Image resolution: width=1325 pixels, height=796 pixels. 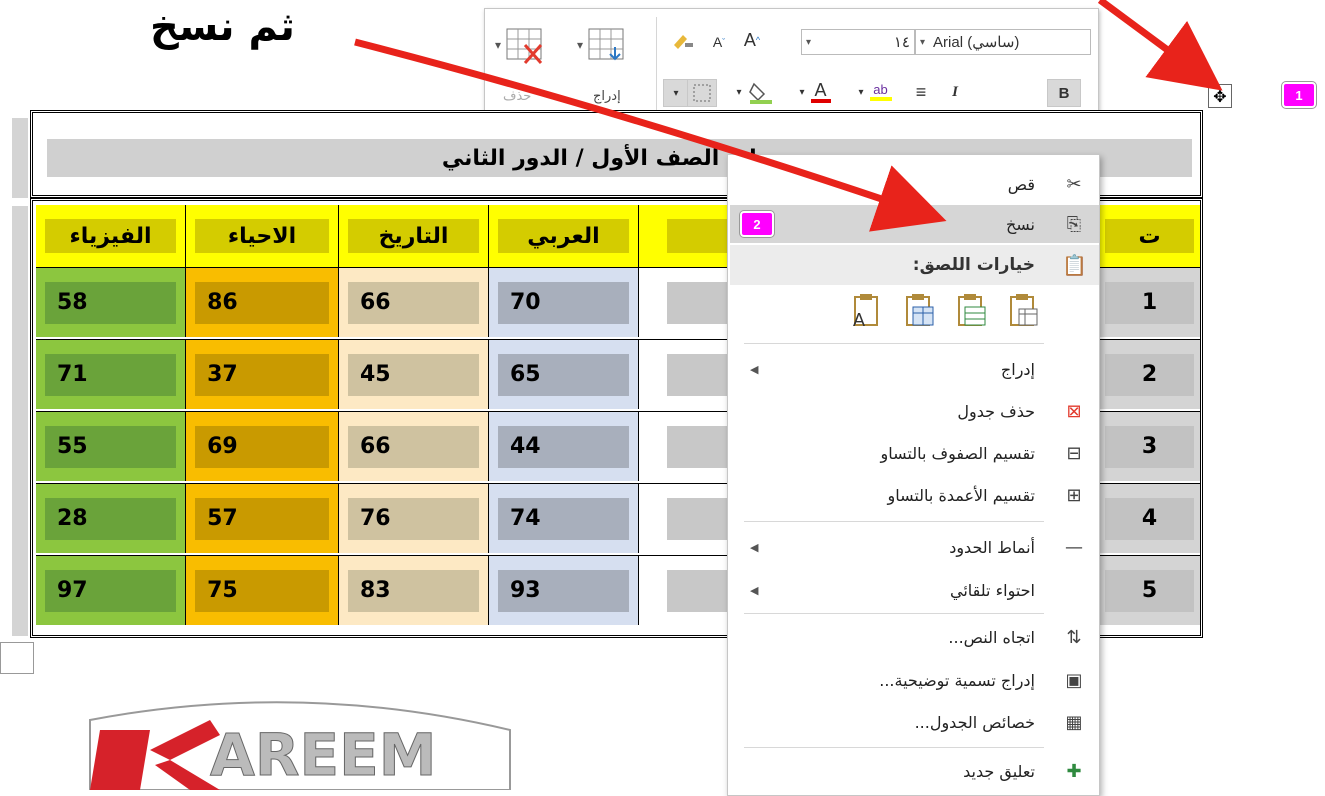 I want to click on kareem-logo: AREEM, so click(x=300, y=745).